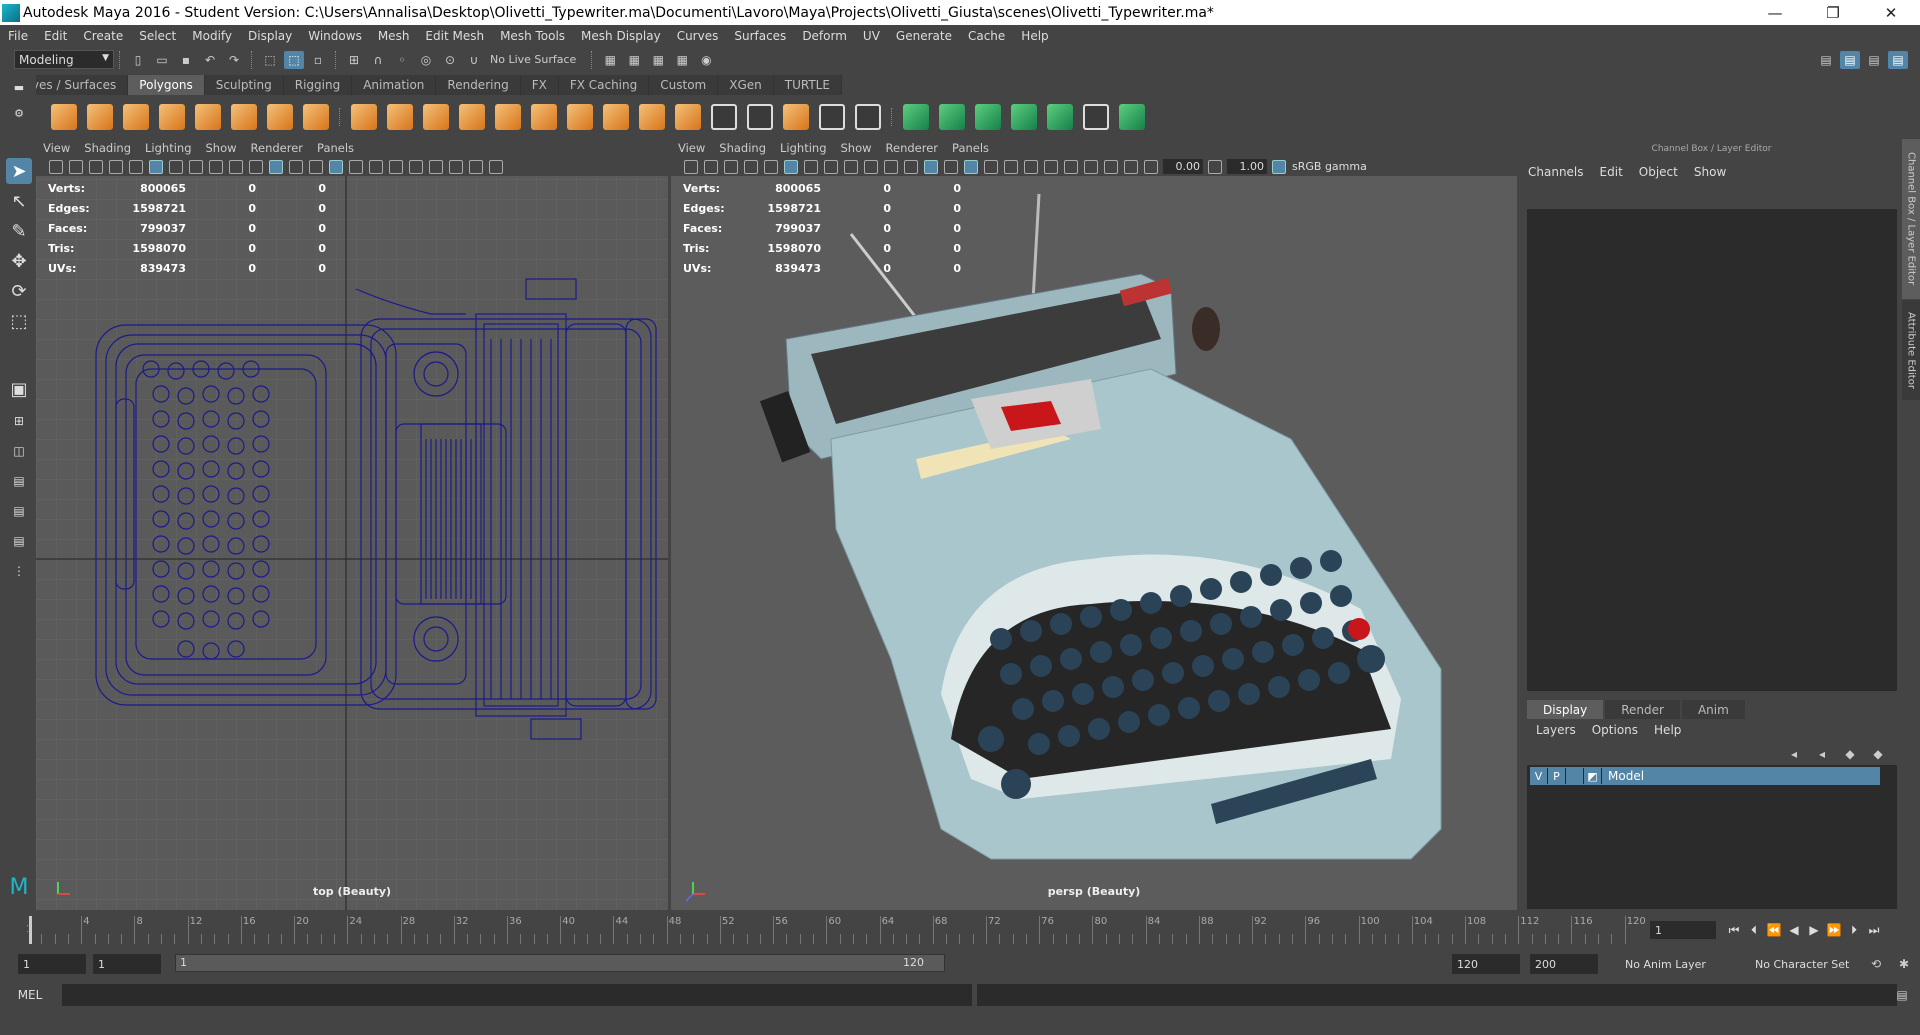 This screenshot has width=1920, height=1035. I want to click on extrude-icon, so click(616, 117).